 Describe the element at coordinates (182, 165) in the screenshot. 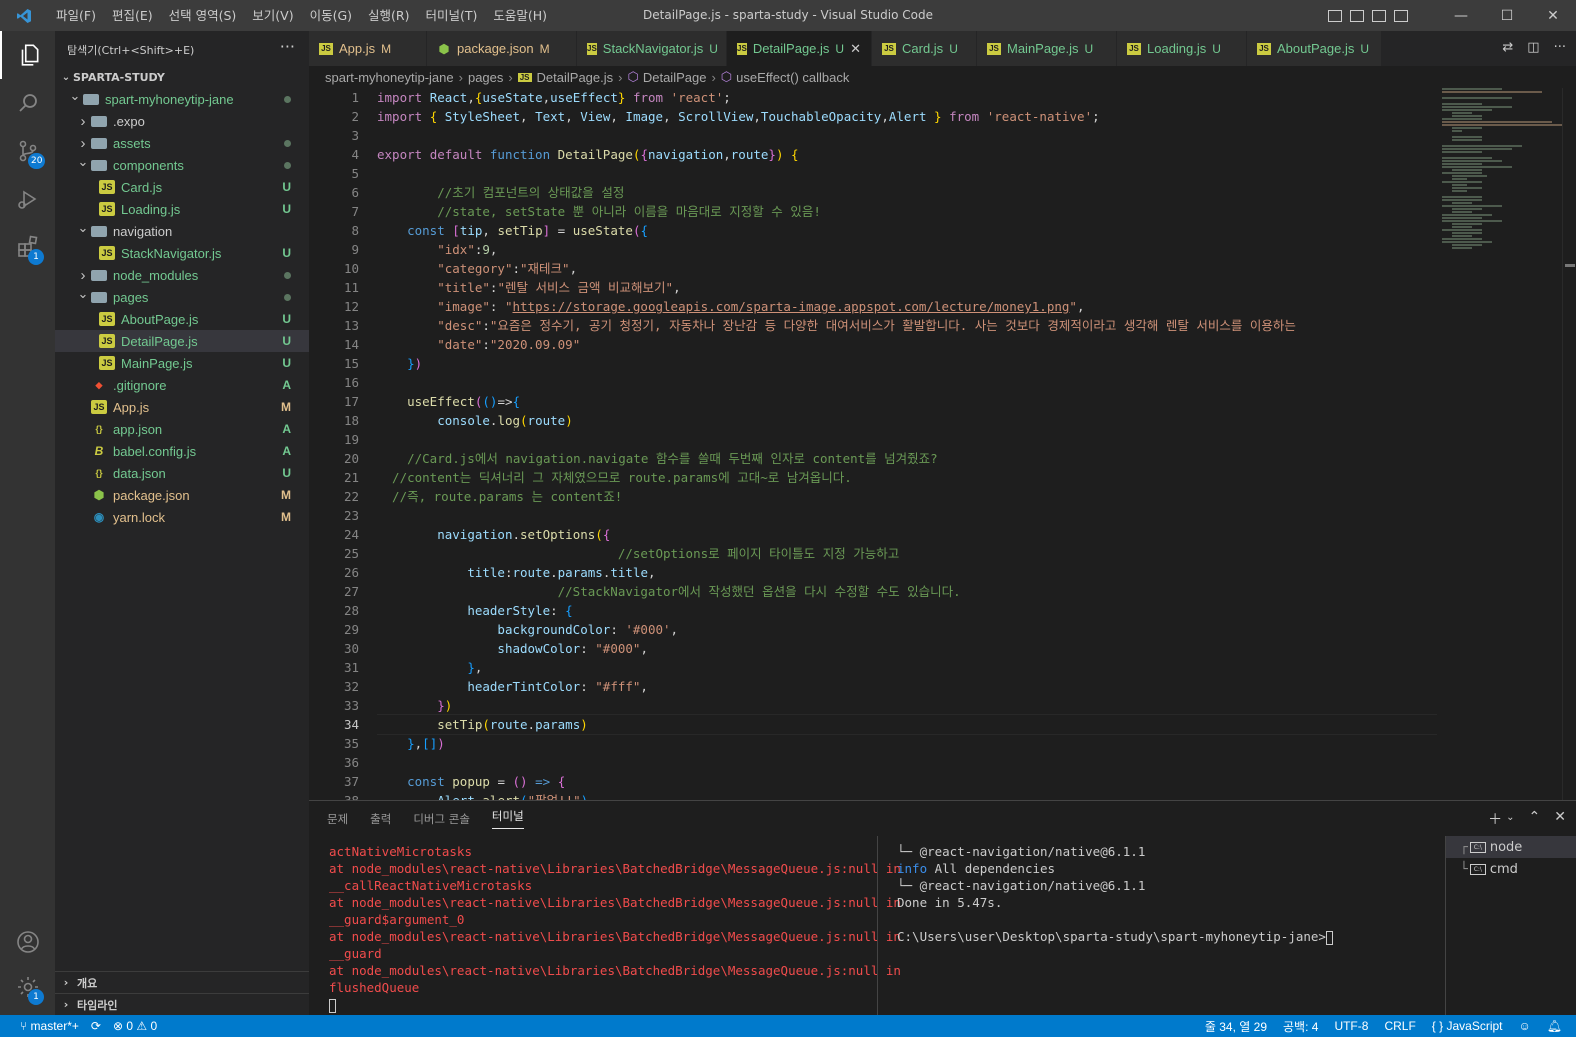

I see `tree-item: ⌄ components` at that location.